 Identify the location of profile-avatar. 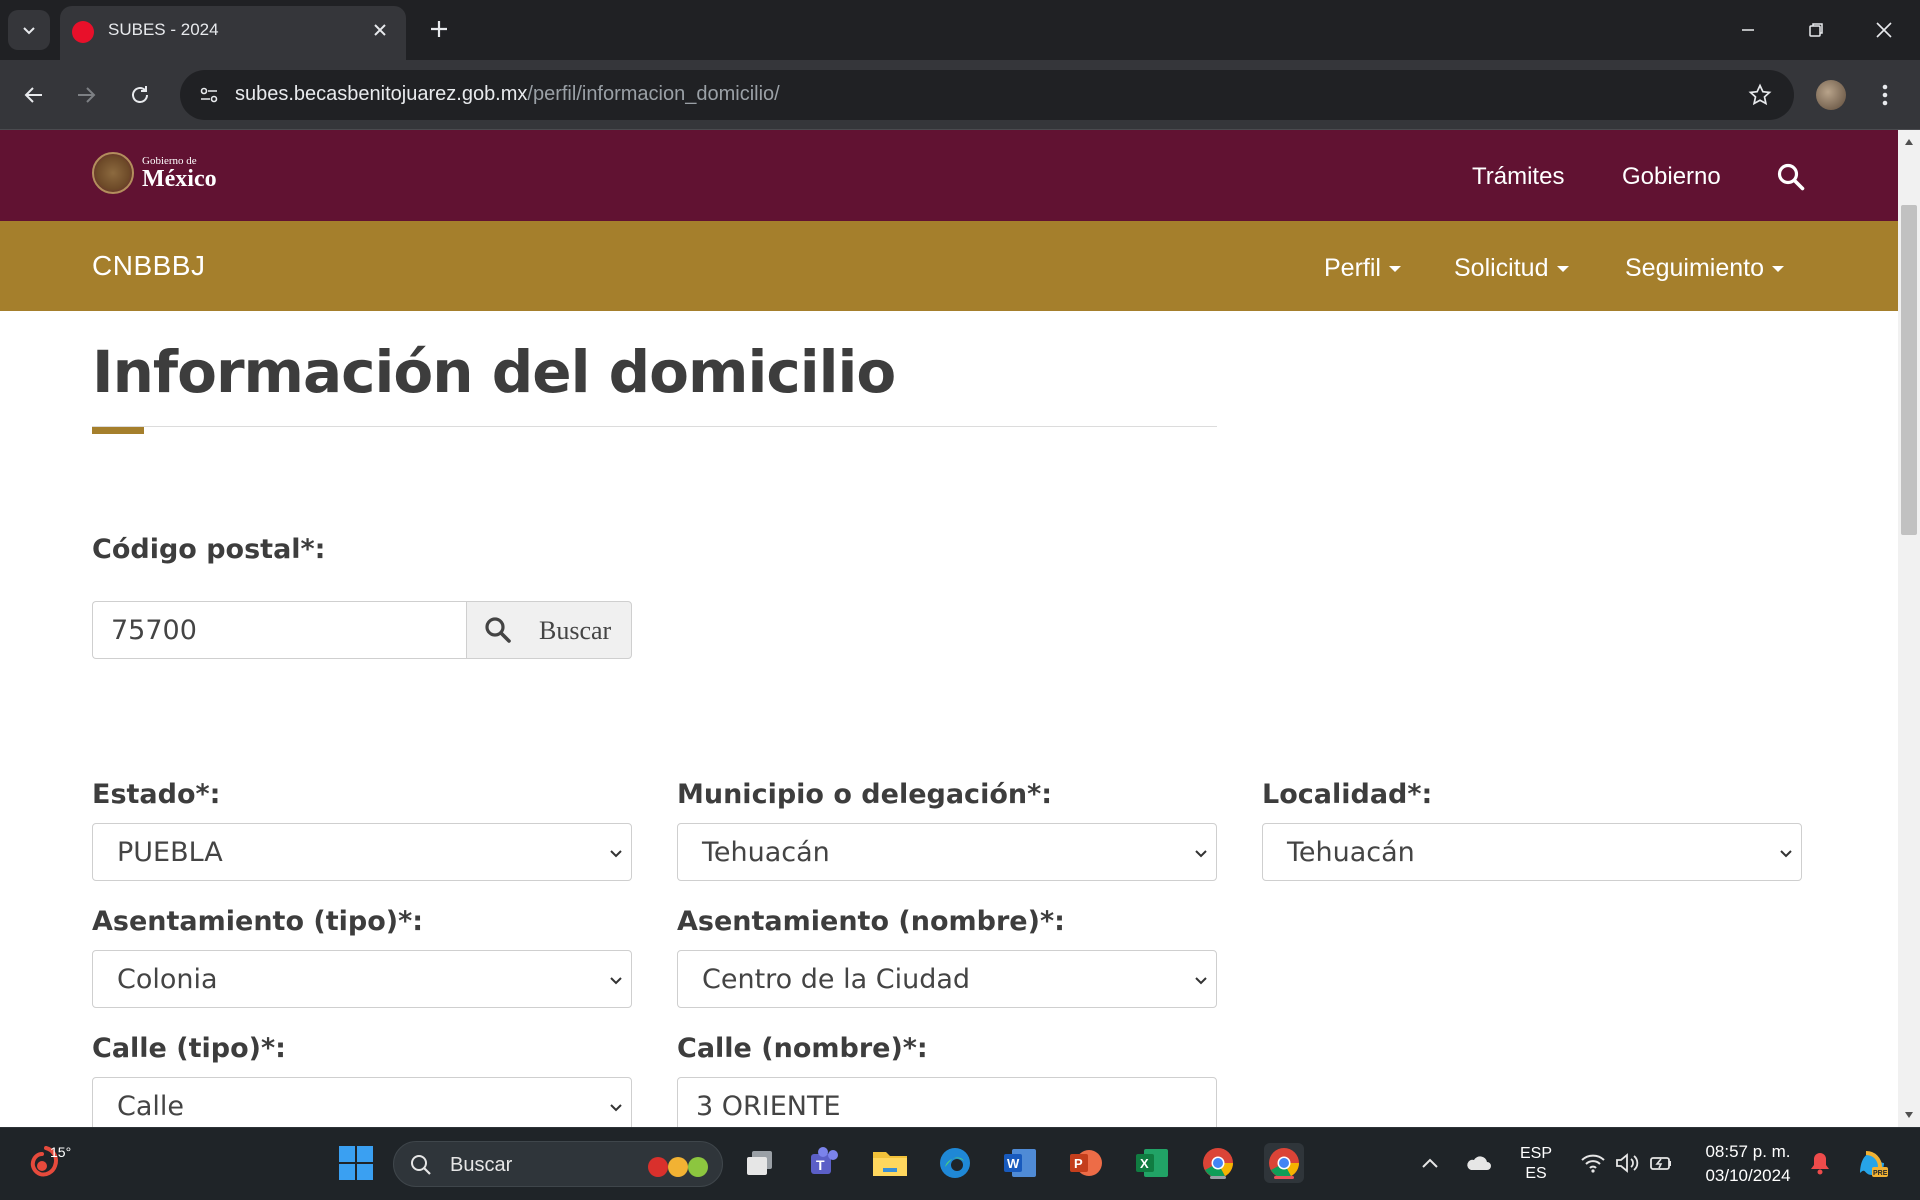
(1831, 95).